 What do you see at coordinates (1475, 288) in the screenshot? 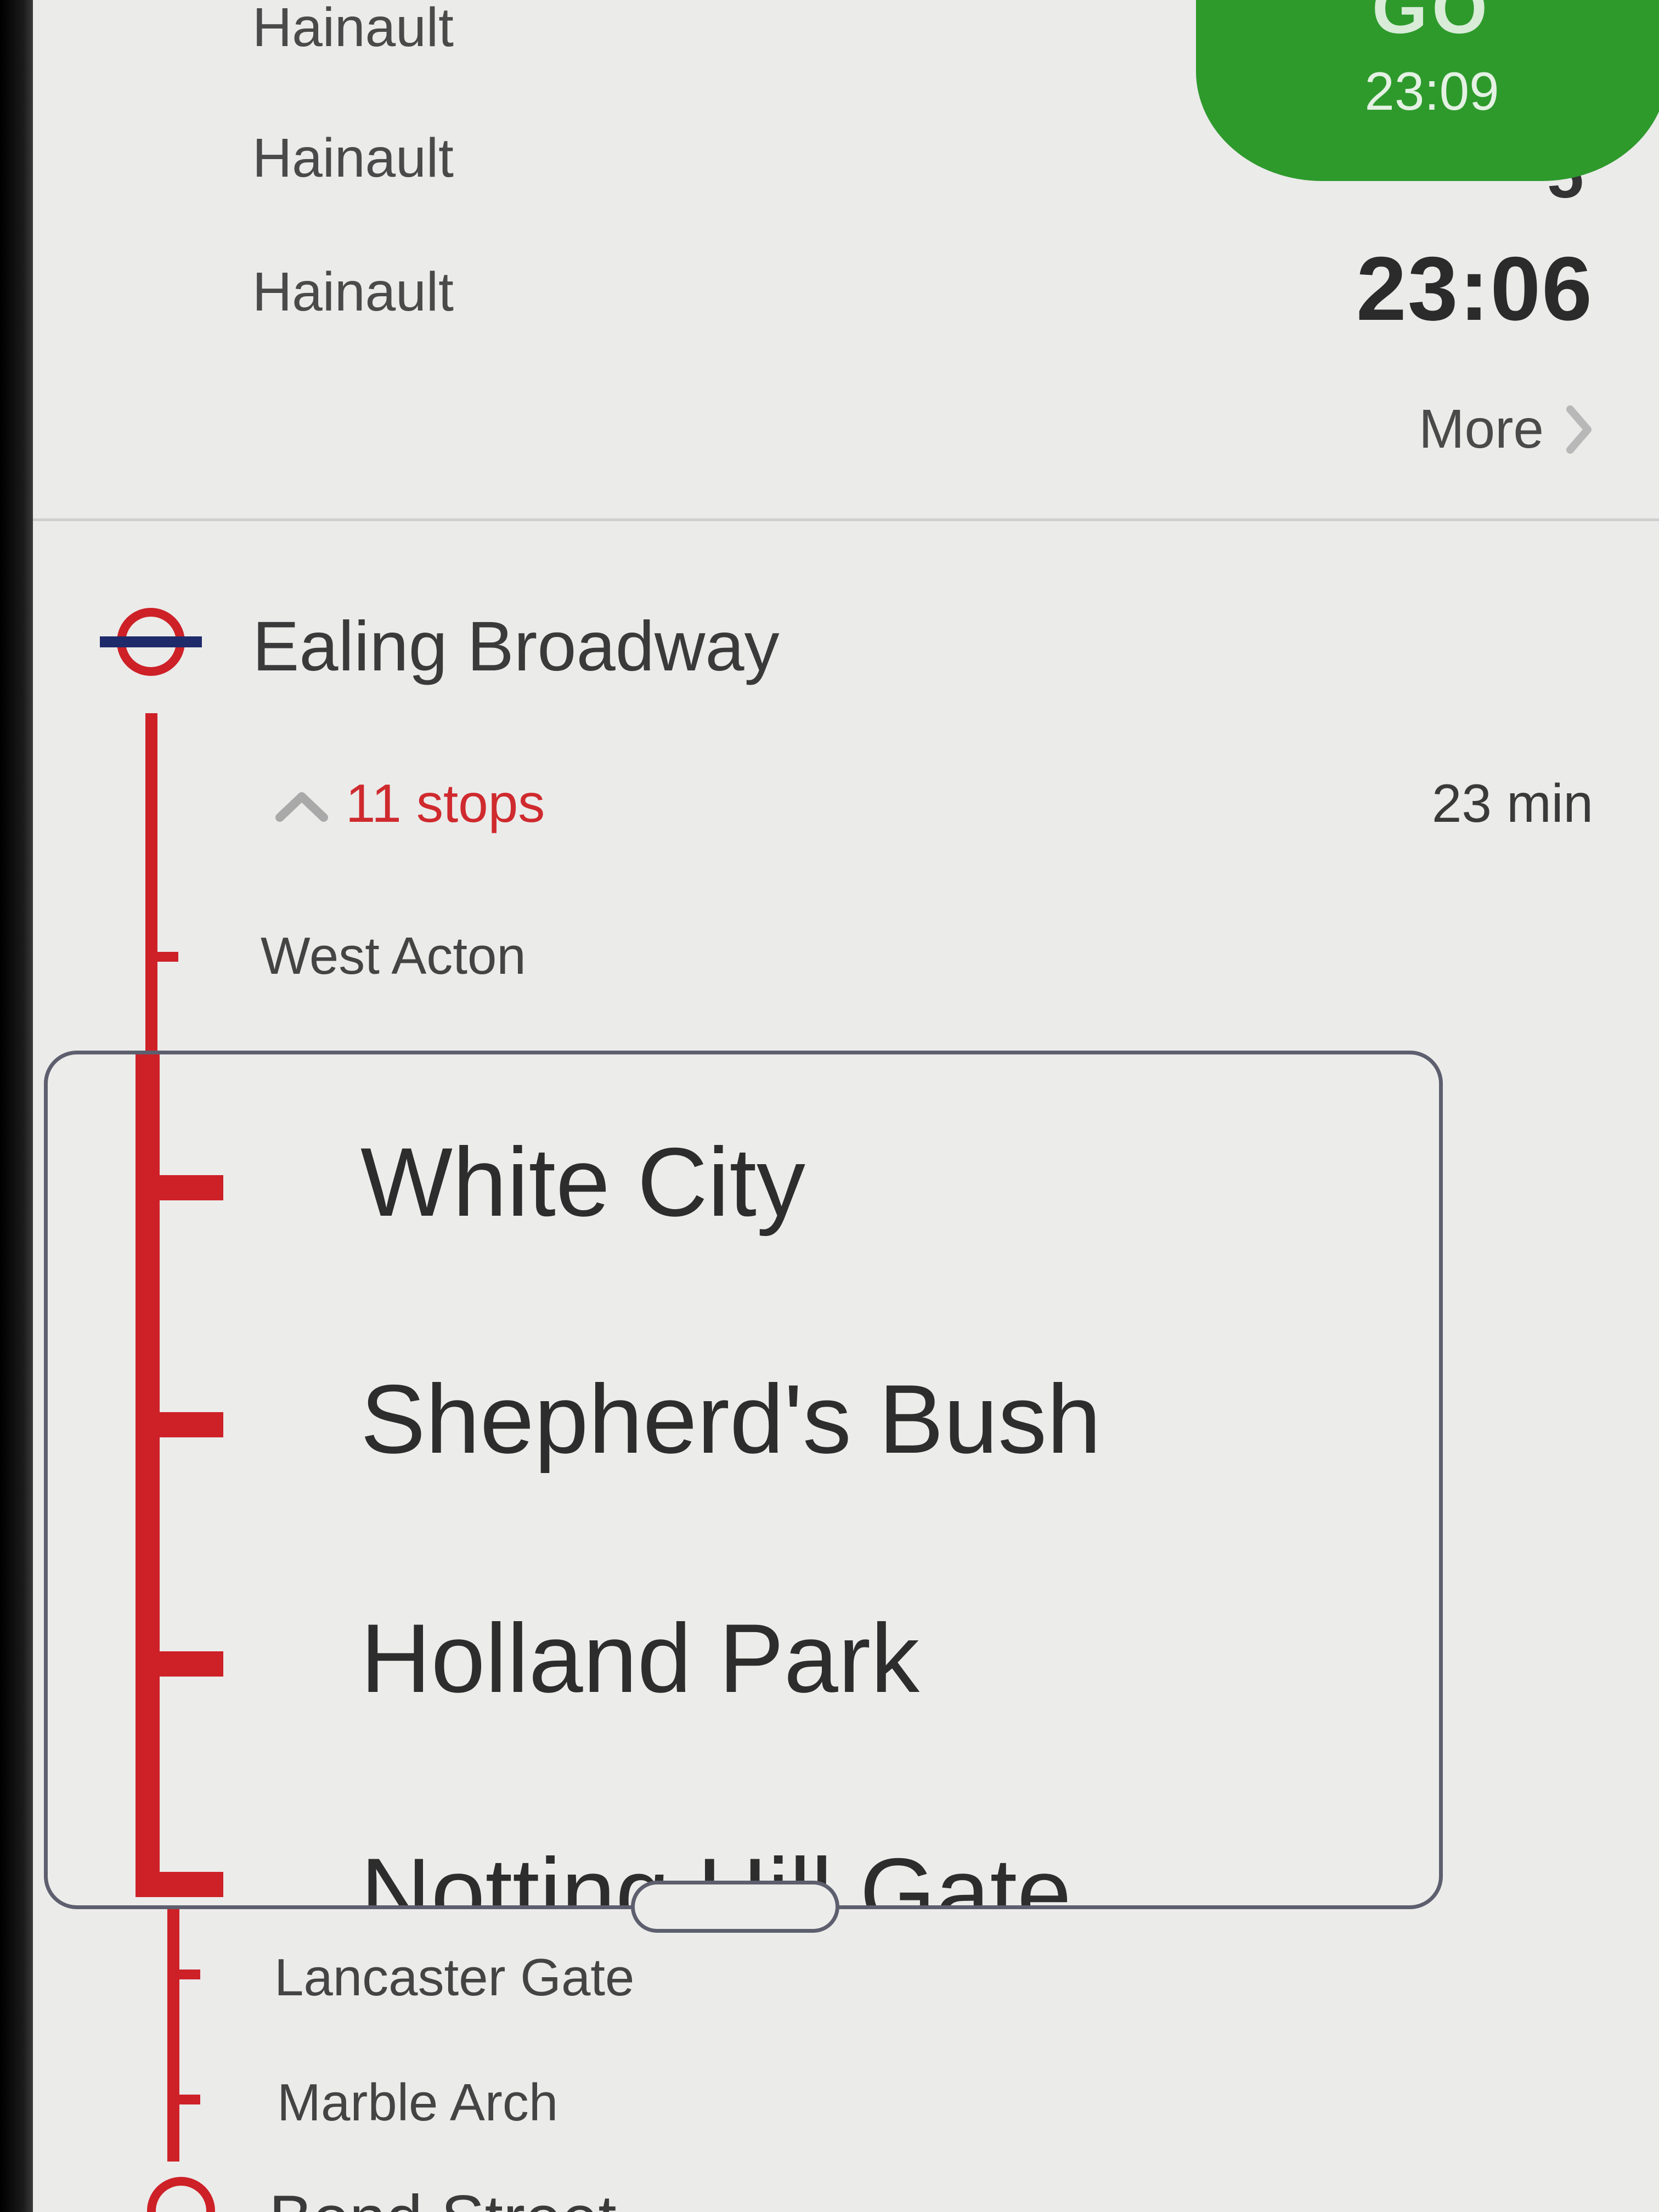
I see `departure-time: 23:06` at bounding box center [1475, 288].